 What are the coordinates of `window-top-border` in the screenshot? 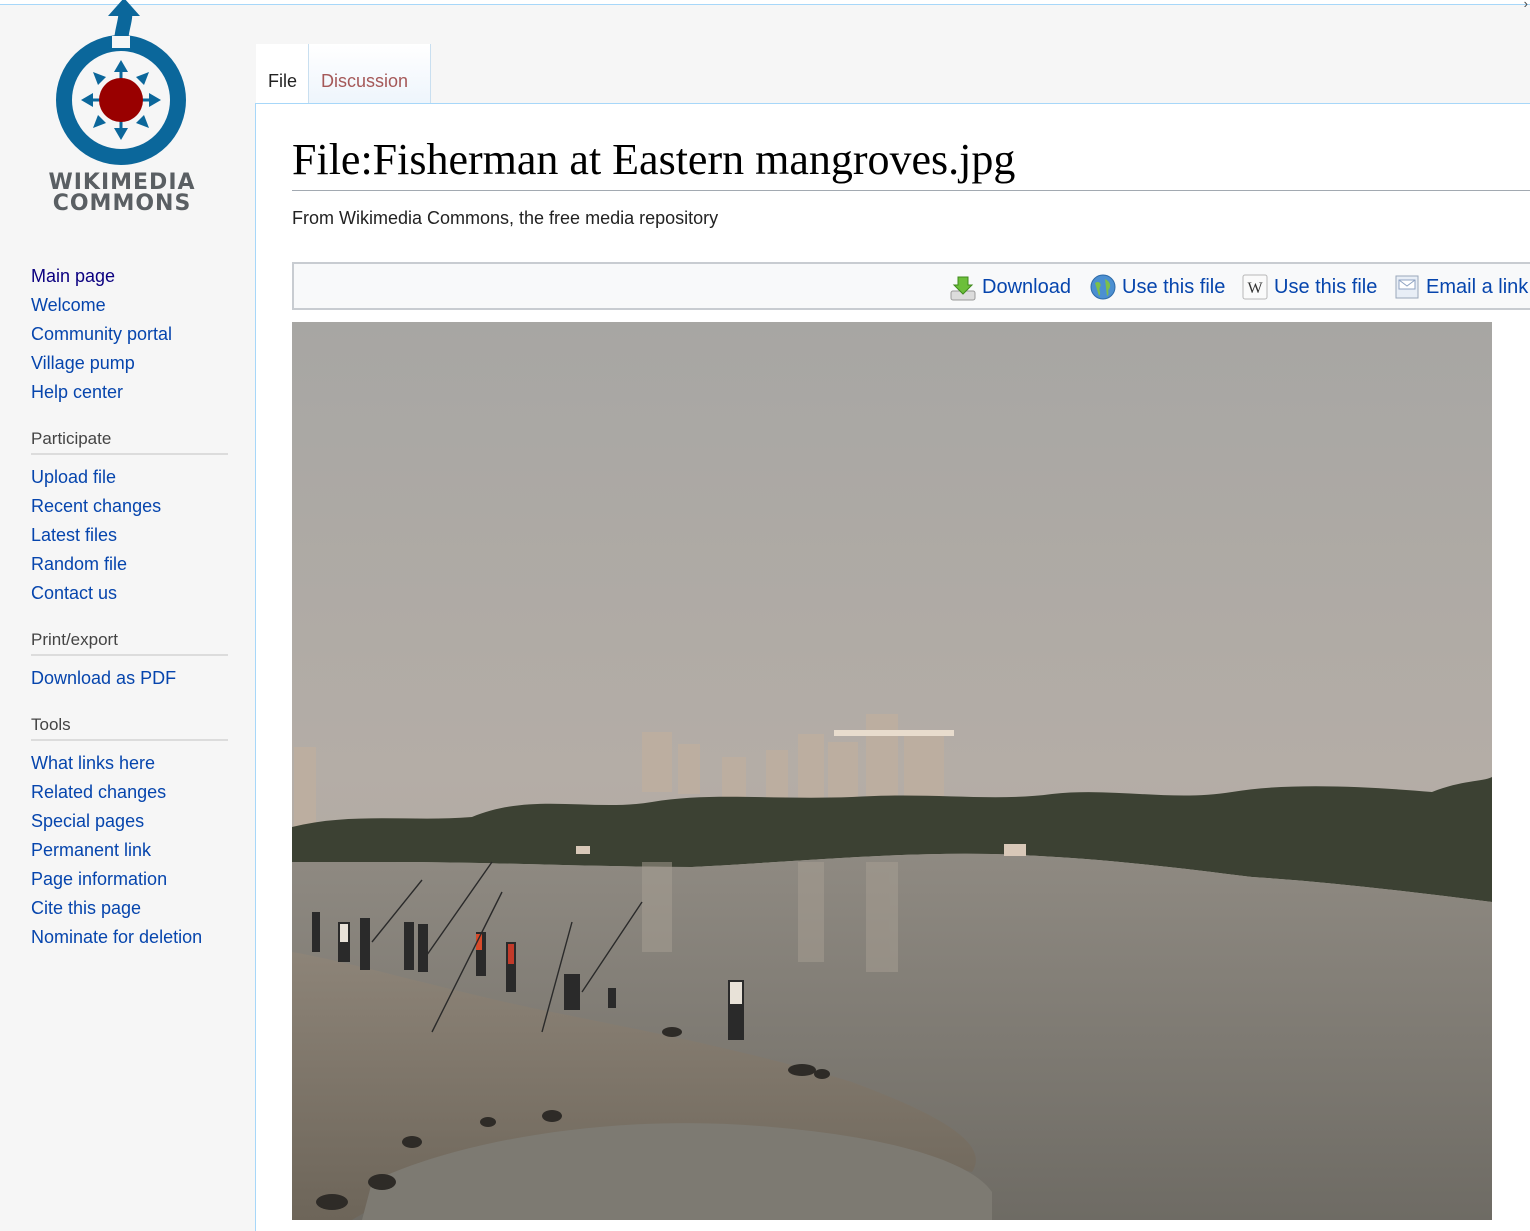 It's located at (765, 2).